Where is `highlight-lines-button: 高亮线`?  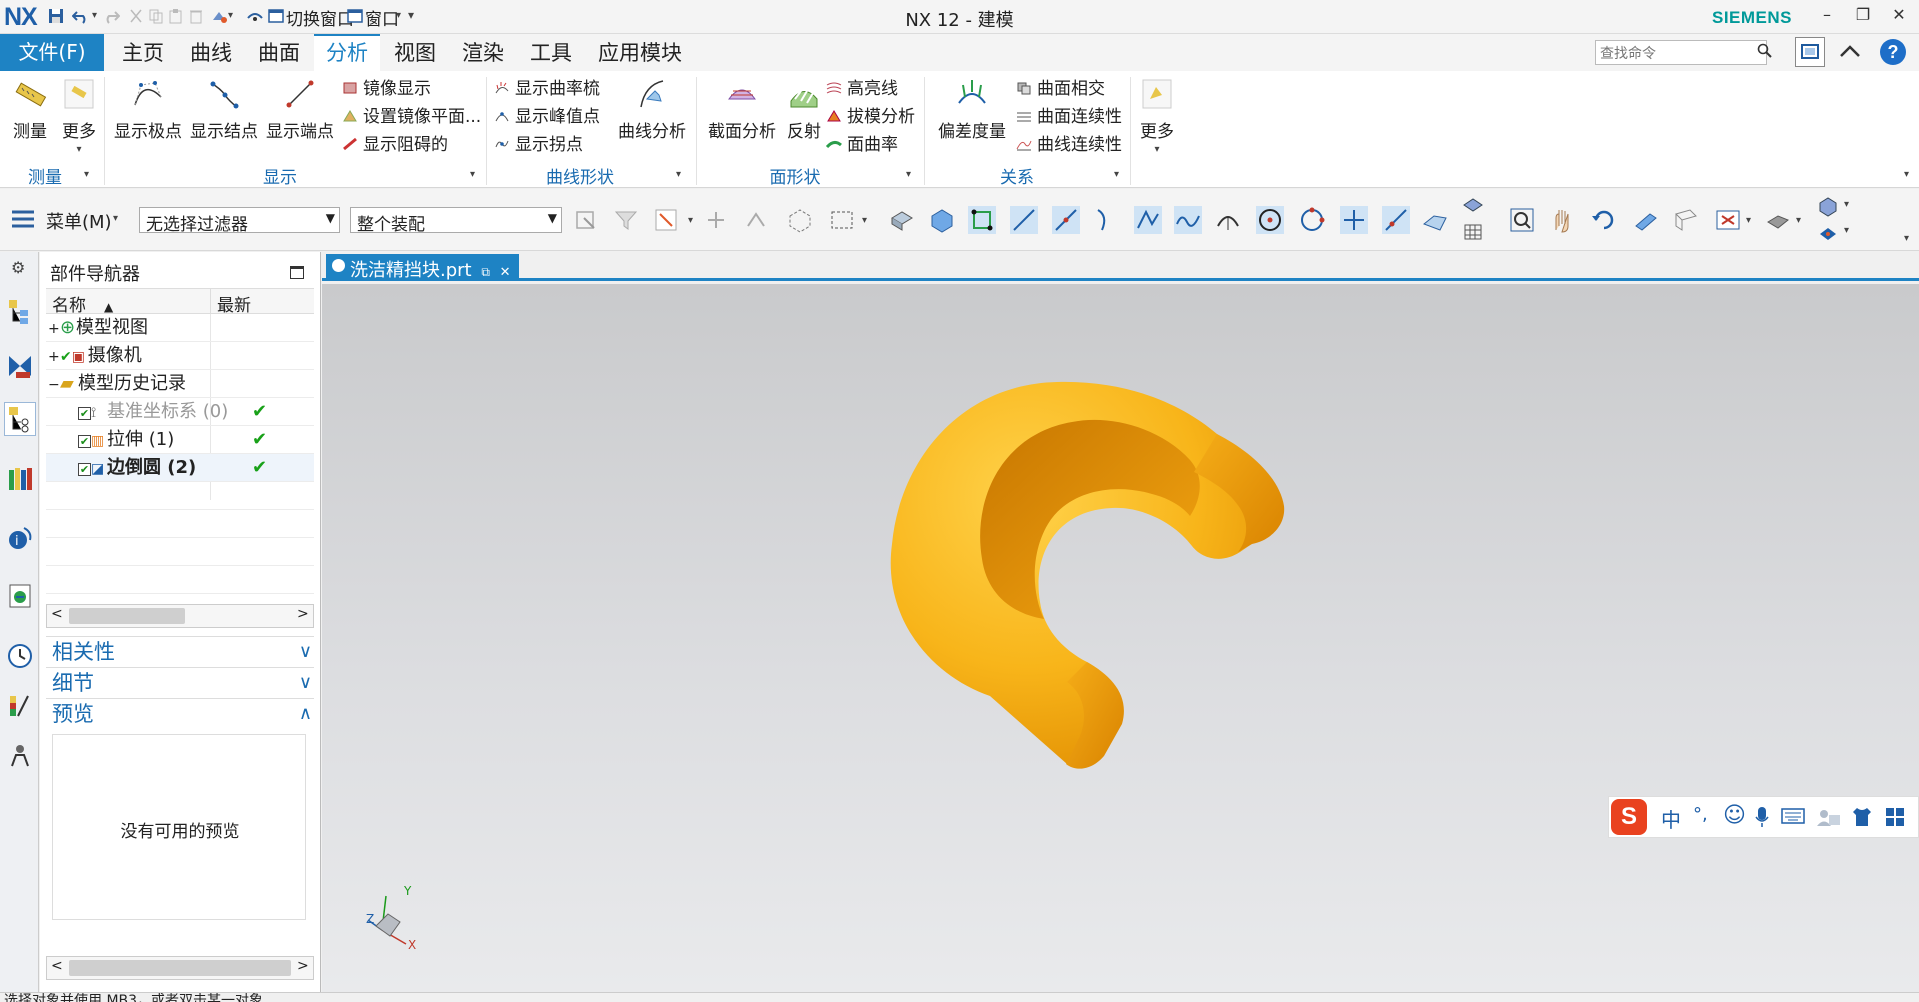 highlight-lines-button: 高亮线 is located at coordinates (862, 89).